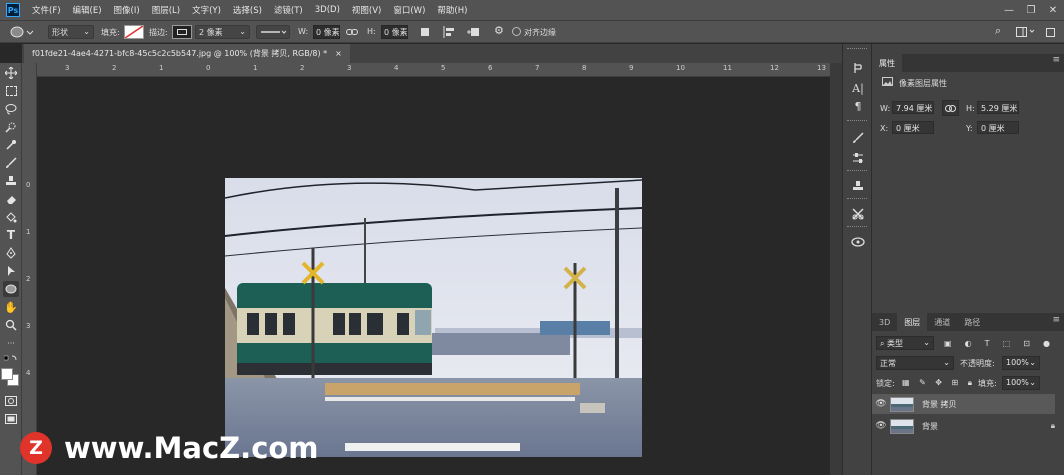 The width and height of the screenshot is (1064, 475). What do you see at coordinates (1009, 10) in the screenshot?
I see `minimize-button: —` at bounding box center [1009, 10].